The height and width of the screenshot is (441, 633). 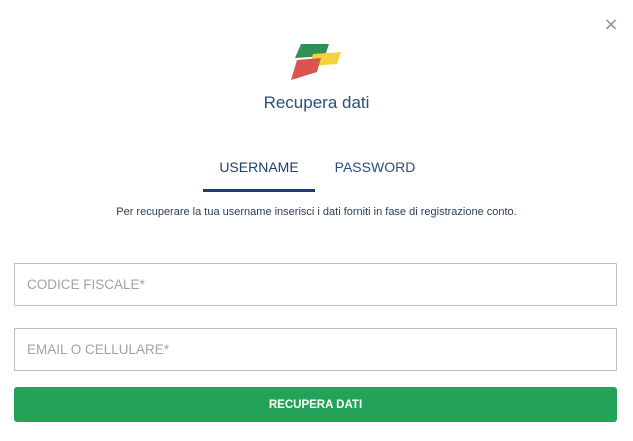 What do you see at coordinates (259, 173) in the screenshot?
I see `tab-username: USERNAME` at bounding box center [259, 173].